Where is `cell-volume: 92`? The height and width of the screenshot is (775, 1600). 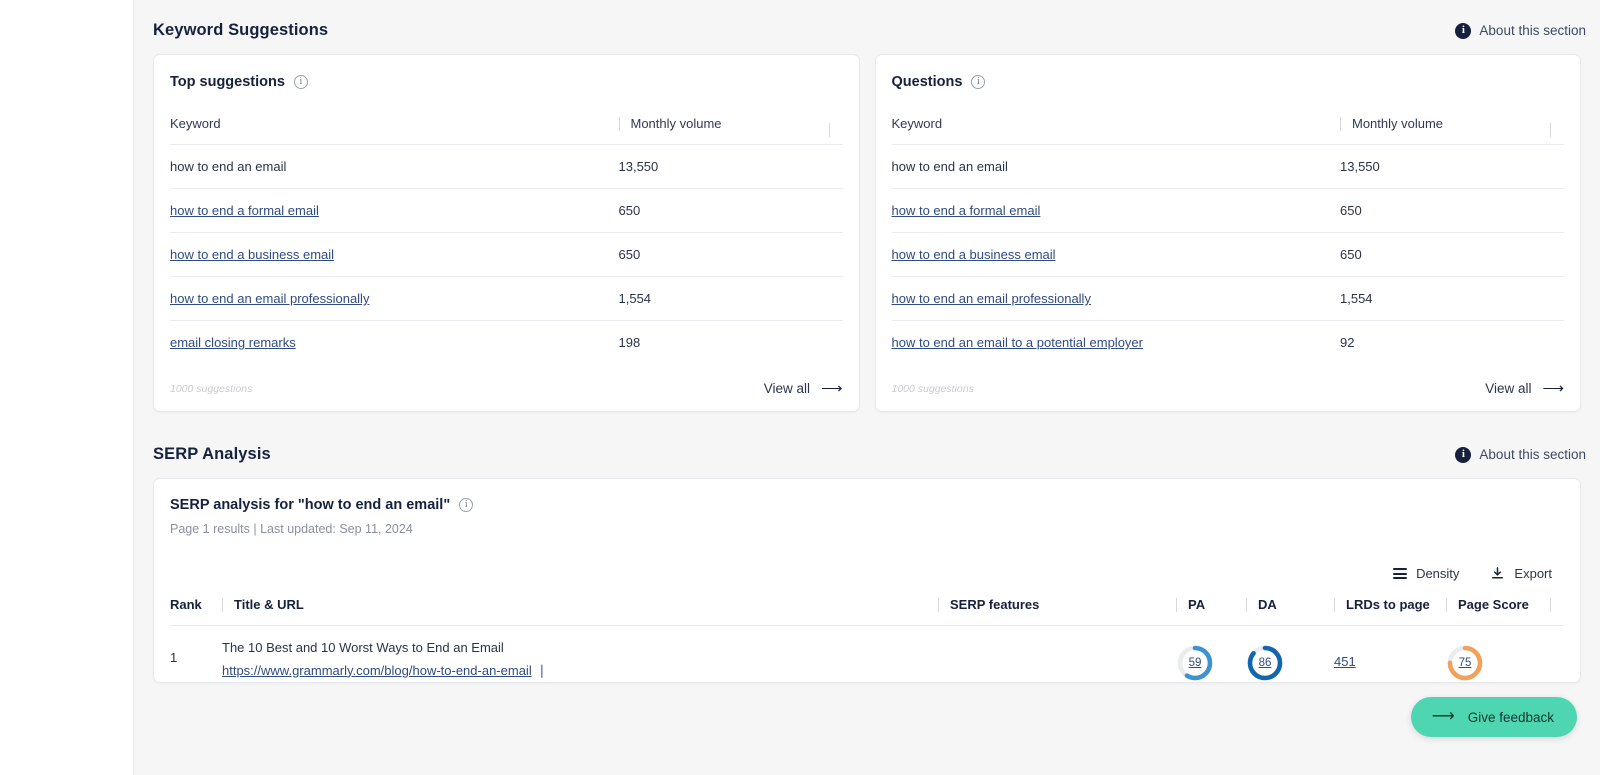
cell-volume: 92 is located at coordinates (1347, 342).